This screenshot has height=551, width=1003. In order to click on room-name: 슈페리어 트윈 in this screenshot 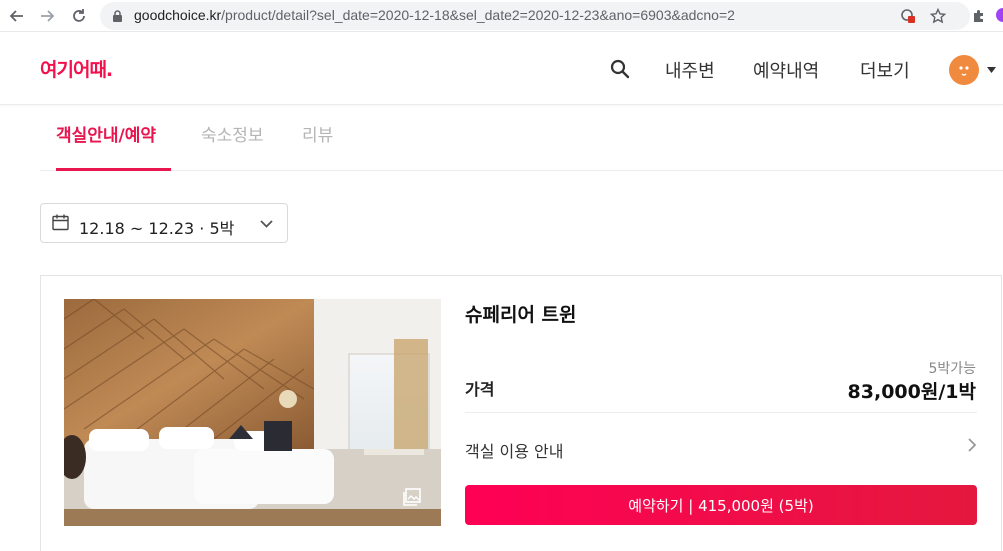, I will do `click(521, 315)`.